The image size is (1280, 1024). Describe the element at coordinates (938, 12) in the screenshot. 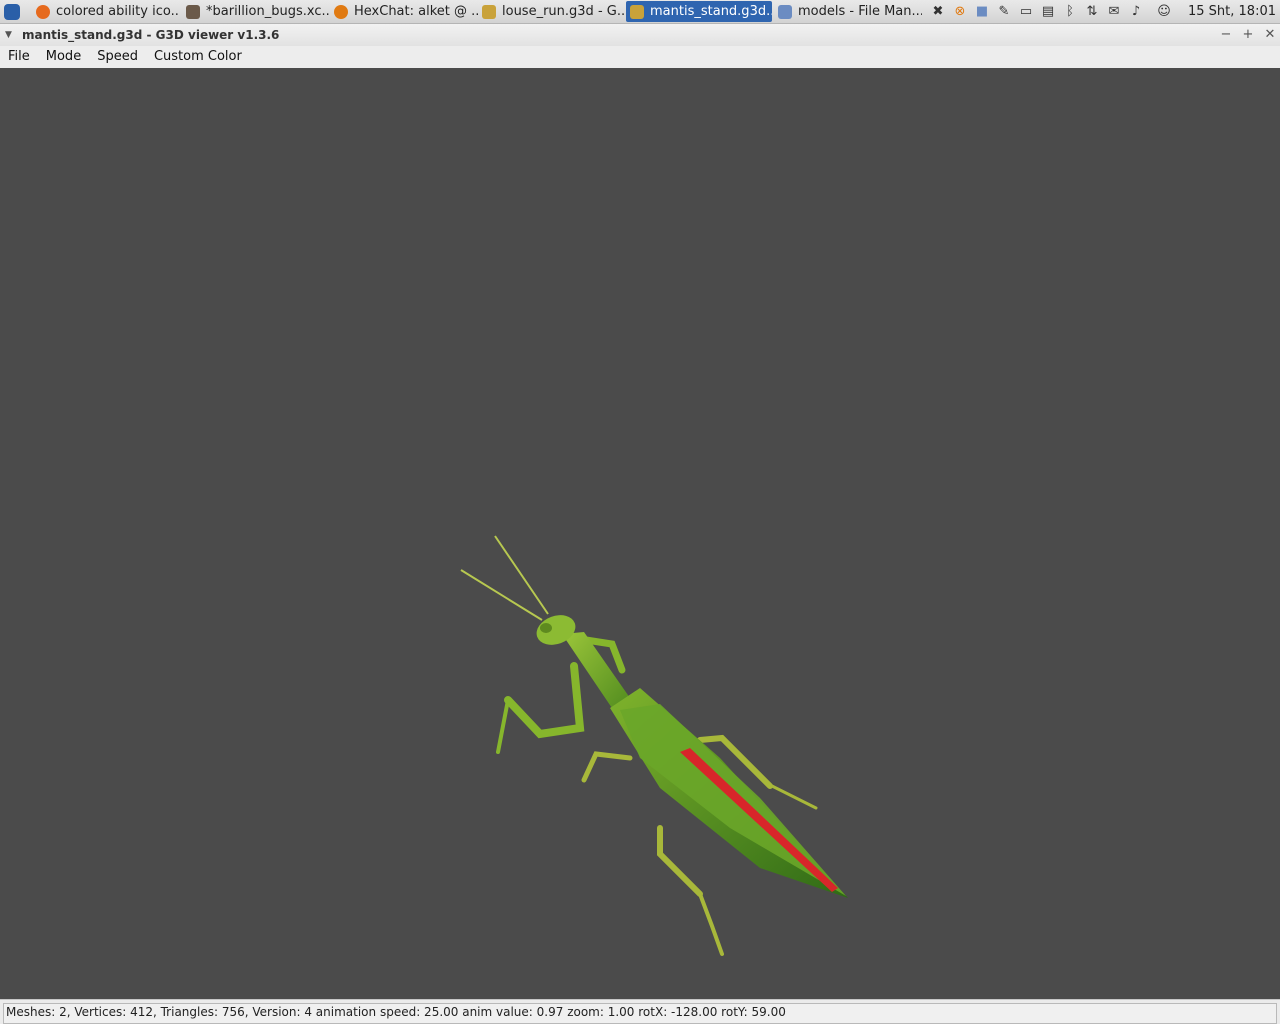

I see `dropbox-icon: ✖` at that location.